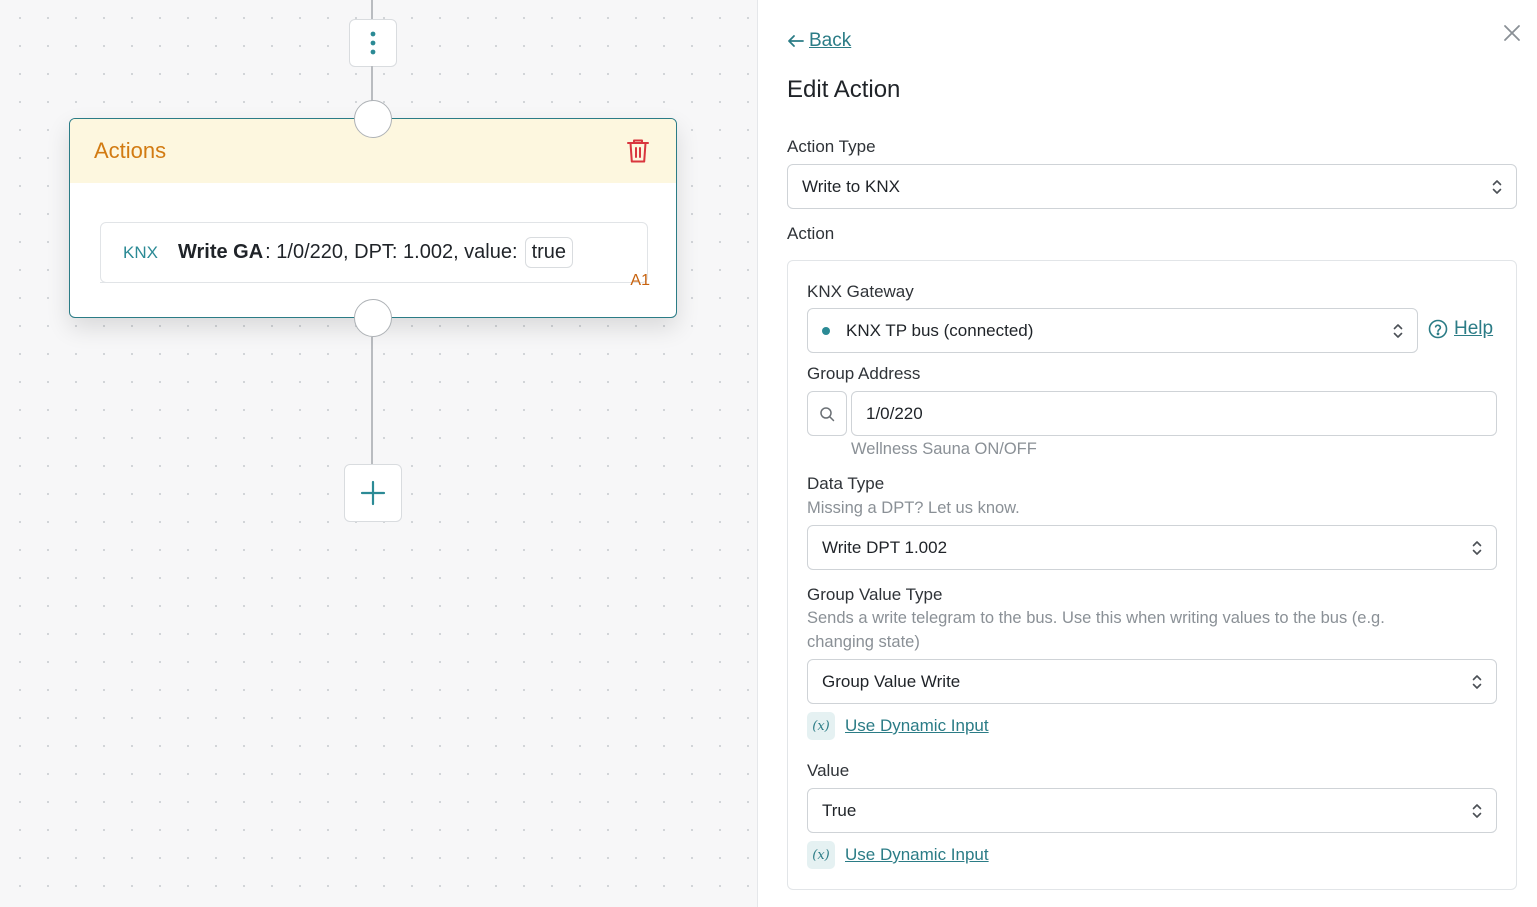 Image resolution: width=1537 pixels, height=907 pixels. I want to click on group-value-dynamic-input-link: (x) Use Dynamic Input, so click(898, 726).